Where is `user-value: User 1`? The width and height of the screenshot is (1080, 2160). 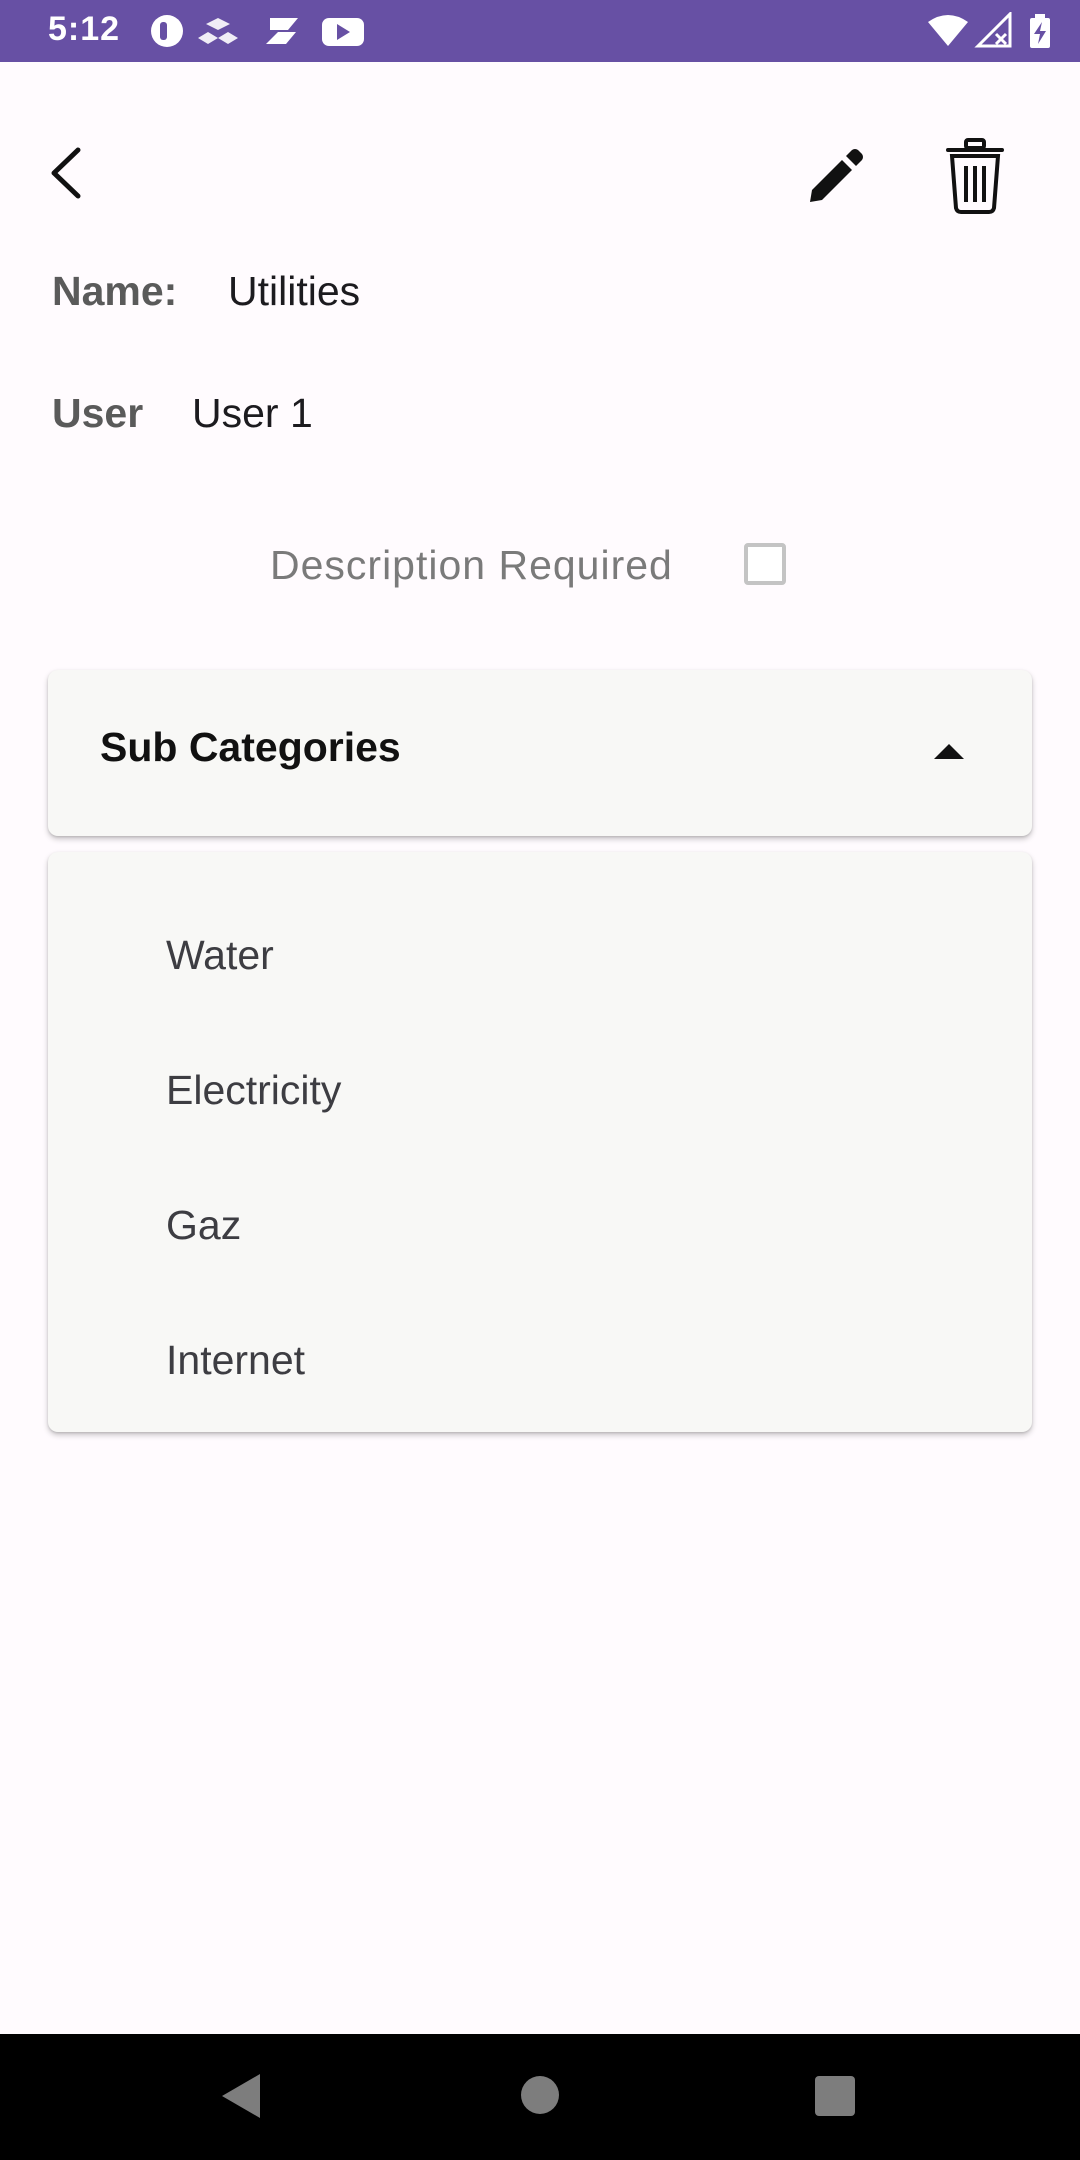 user-value: User 1 is located at coordinates (252, 413).